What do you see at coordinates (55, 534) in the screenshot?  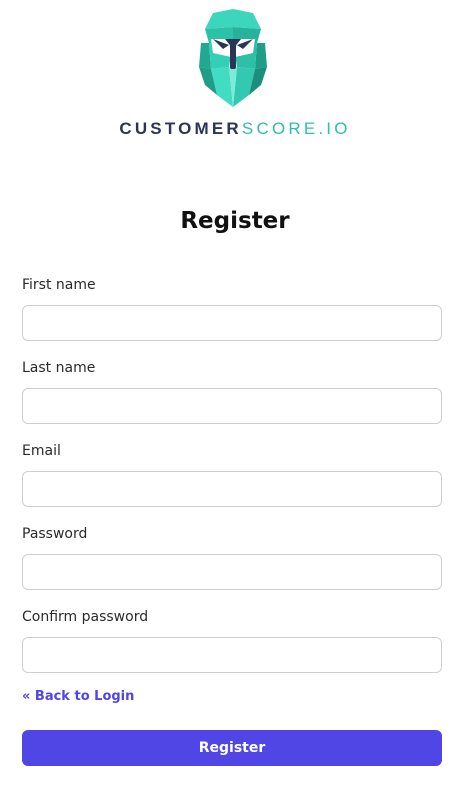 I see `password-label: Password` at bounding box center [55, 534].